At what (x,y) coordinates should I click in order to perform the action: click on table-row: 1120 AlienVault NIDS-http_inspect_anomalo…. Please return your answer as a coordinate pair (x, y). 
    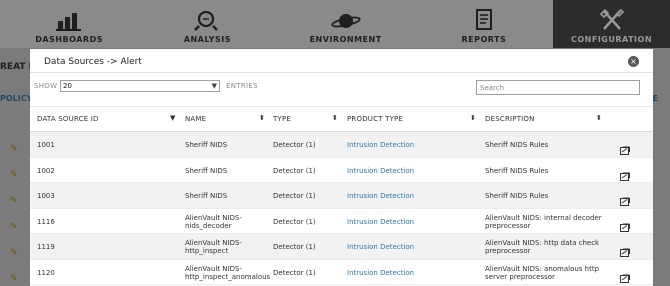
    Looking at the image, I should click on (341, 272).